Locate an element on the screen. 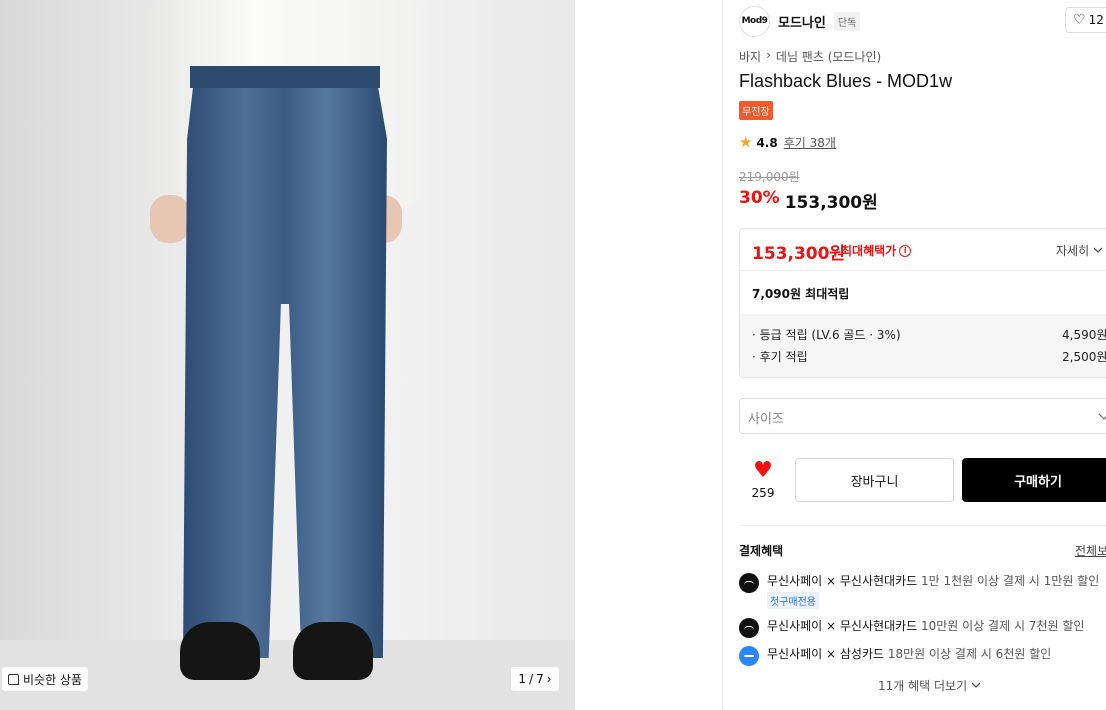 The height and width of the screenshot is (710, 1106). breadcrumb-current: 데님 팬츠 (모드나인) is located at coordinates (828, 56).